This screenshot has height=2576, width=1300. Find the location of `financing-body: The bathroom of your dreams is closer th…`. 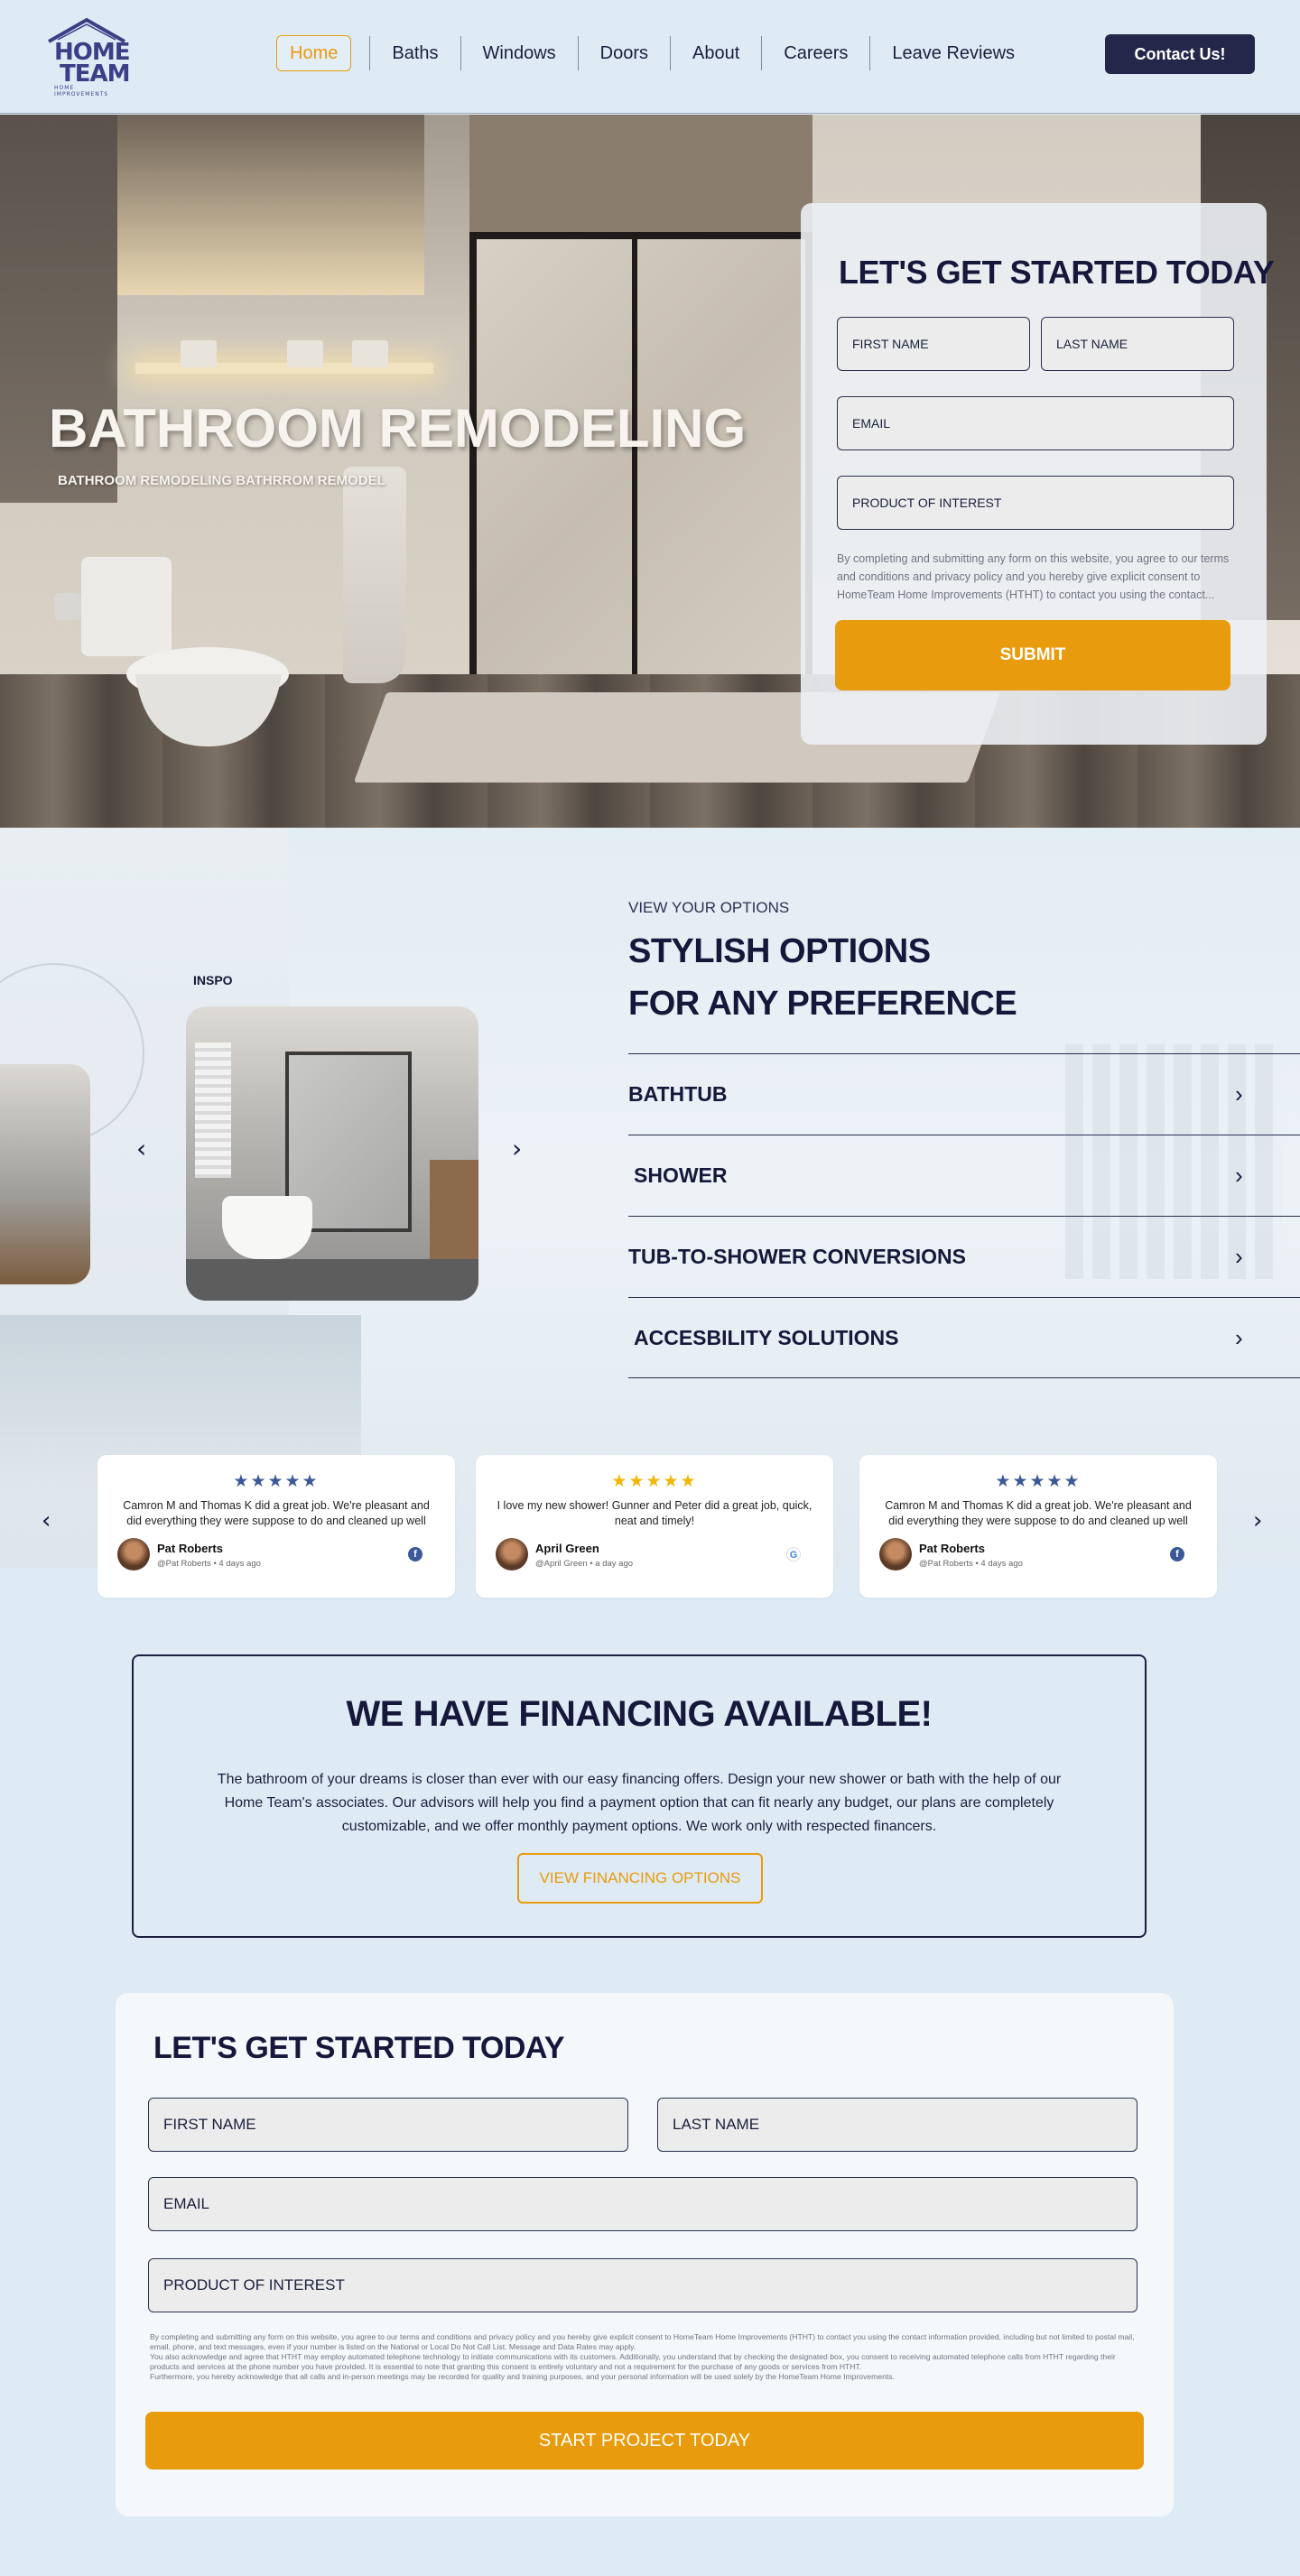

financing-body: The bathroom of your dreams is closer th… is located at coordinates (640, 1803).